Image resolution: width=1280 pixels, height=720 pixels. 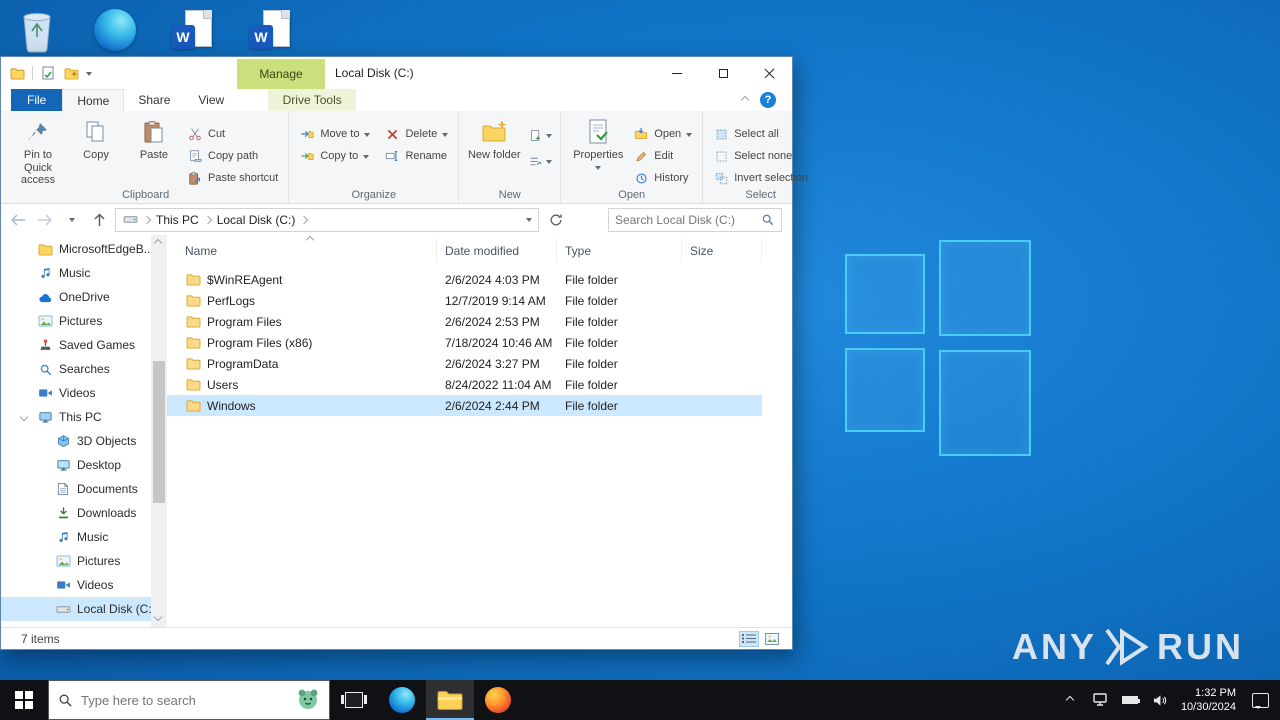 I want to click on file-row-windows: Windows 2/6/2024 2:44 PM File folder, so click(x=464, y=405).